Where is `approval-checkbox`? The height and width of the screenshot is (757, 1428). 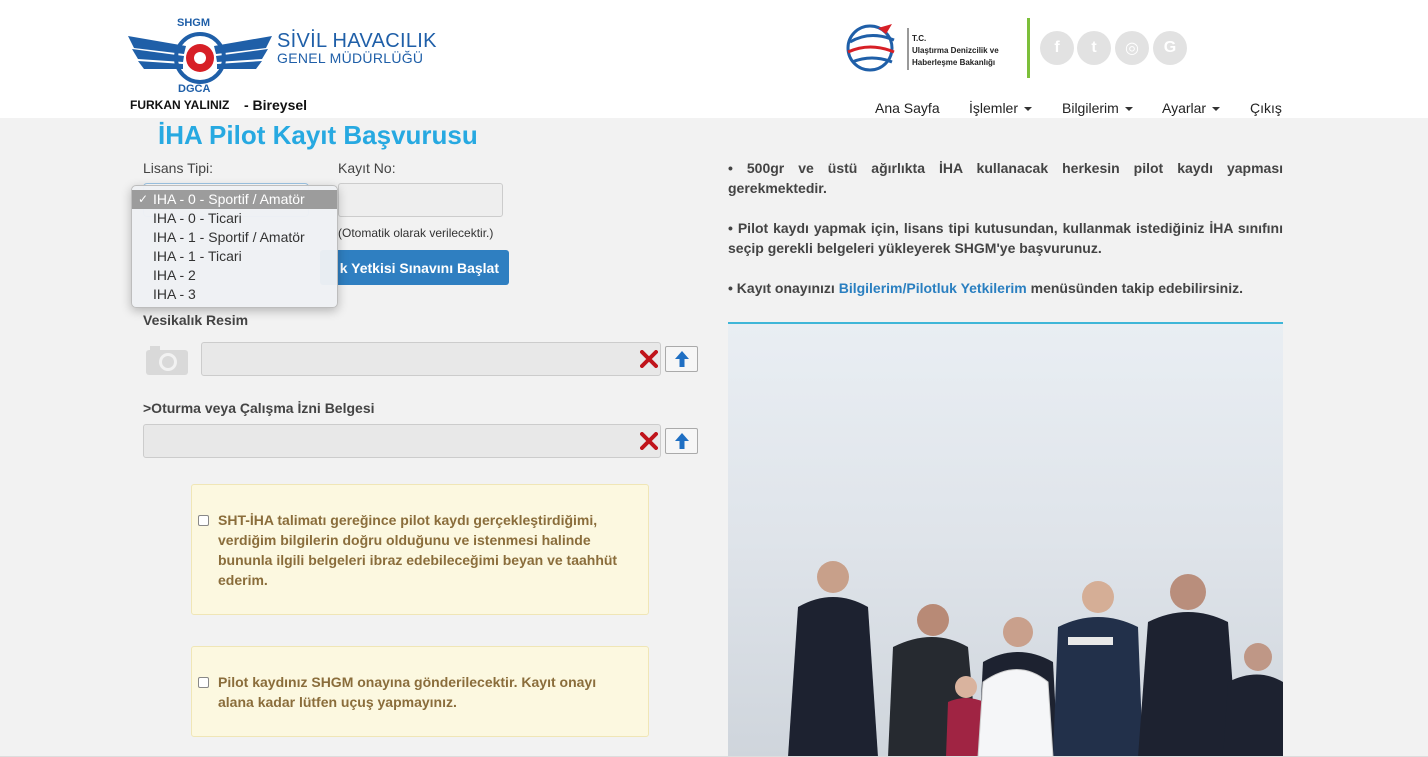
approval-checkbox is located at coordinates (203, 682).